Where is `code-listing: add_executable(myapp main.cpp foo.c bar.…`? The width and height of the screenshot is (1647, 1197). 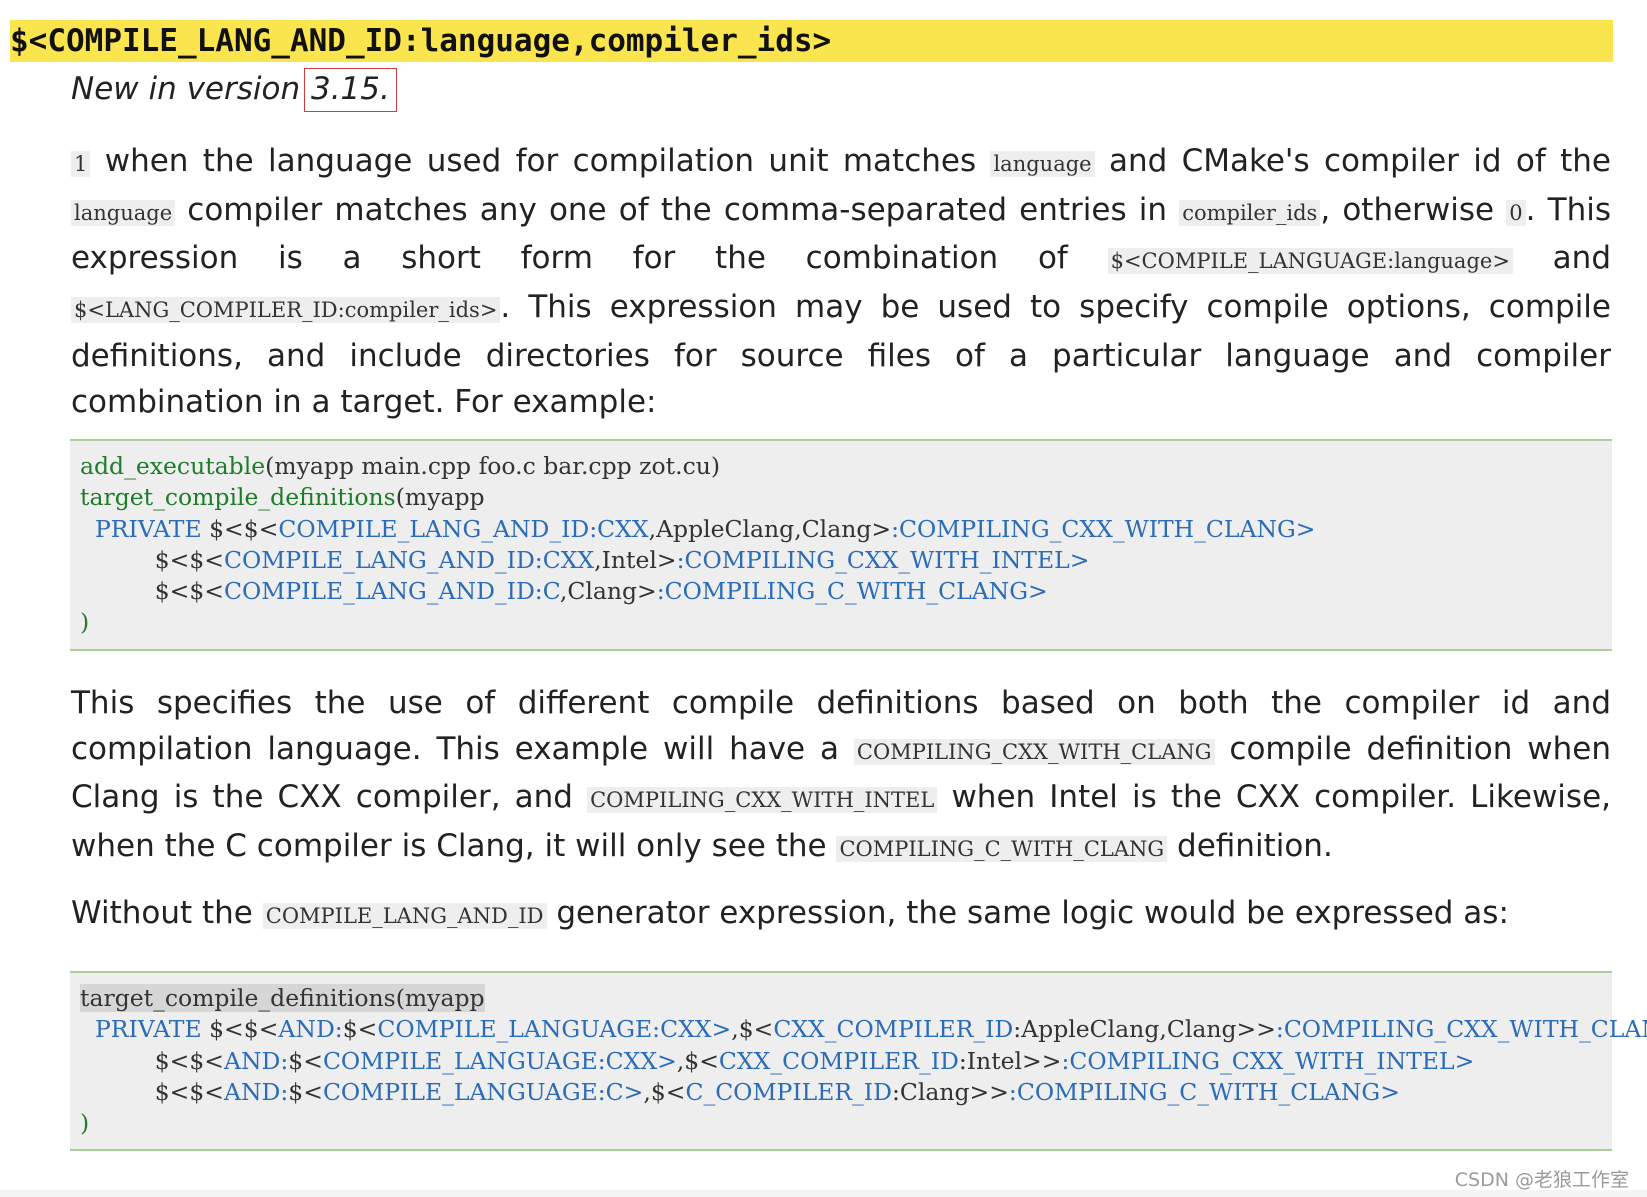
code-listing: add_executable(myapp main.cpp foo.c bar.… is located at coordinates (698, 545).